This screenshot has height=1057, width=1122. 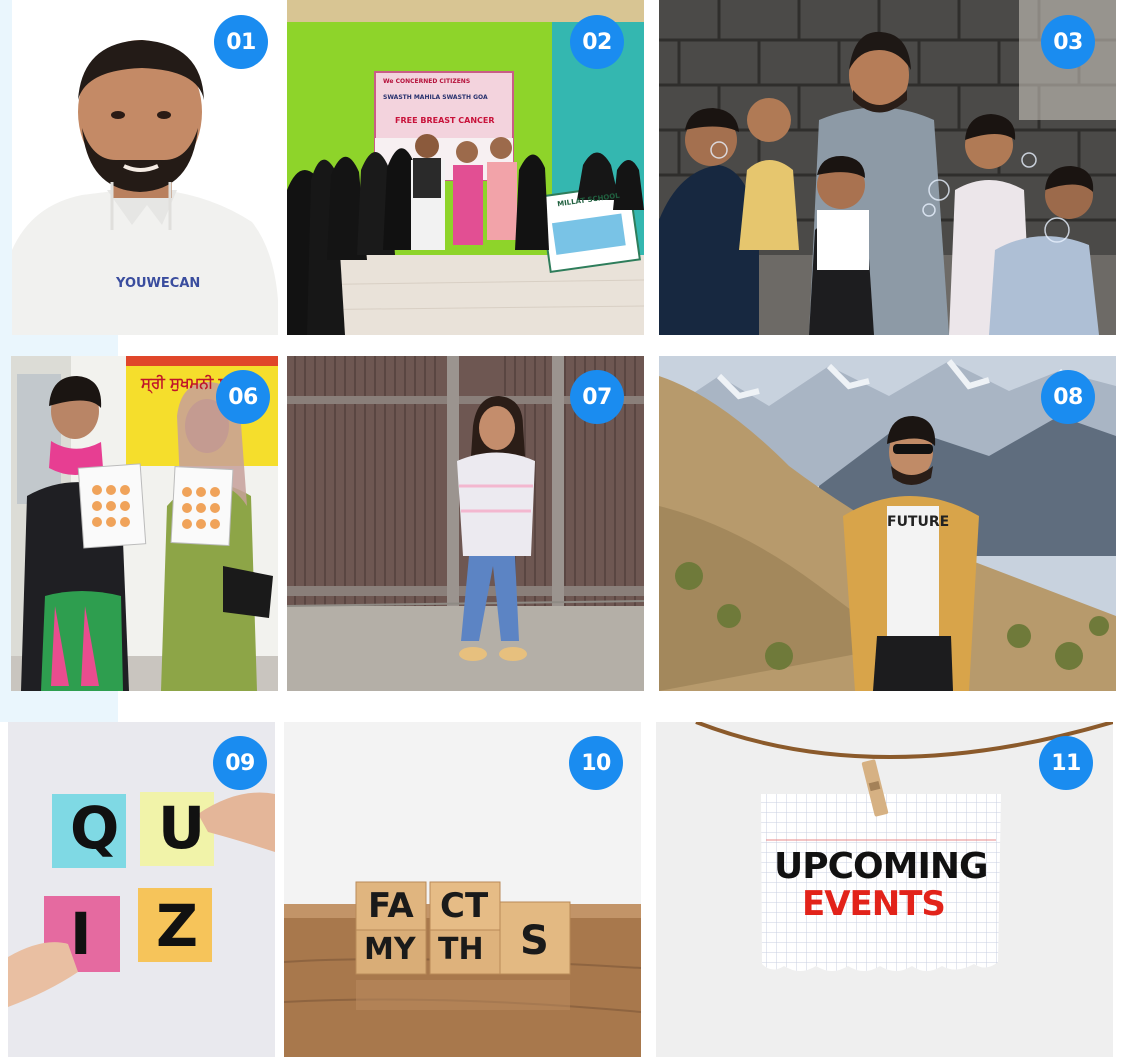 I want to click on banner-main-text: FREE BREAST CANCER, so click(x=445, y=120).